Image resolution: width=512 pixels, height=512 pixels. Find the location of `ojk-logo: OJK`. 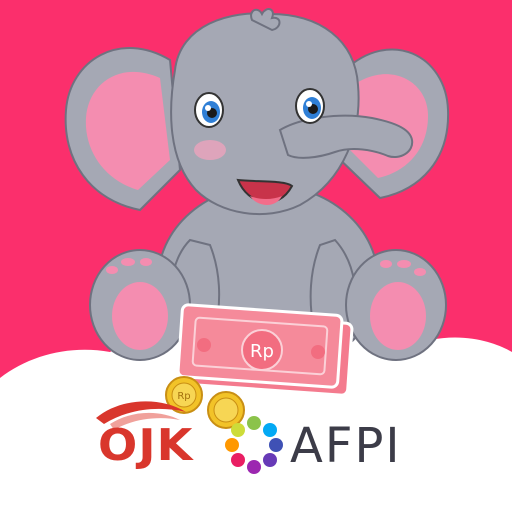

ojk-logo: OJK is located at coordinates (146, 445).